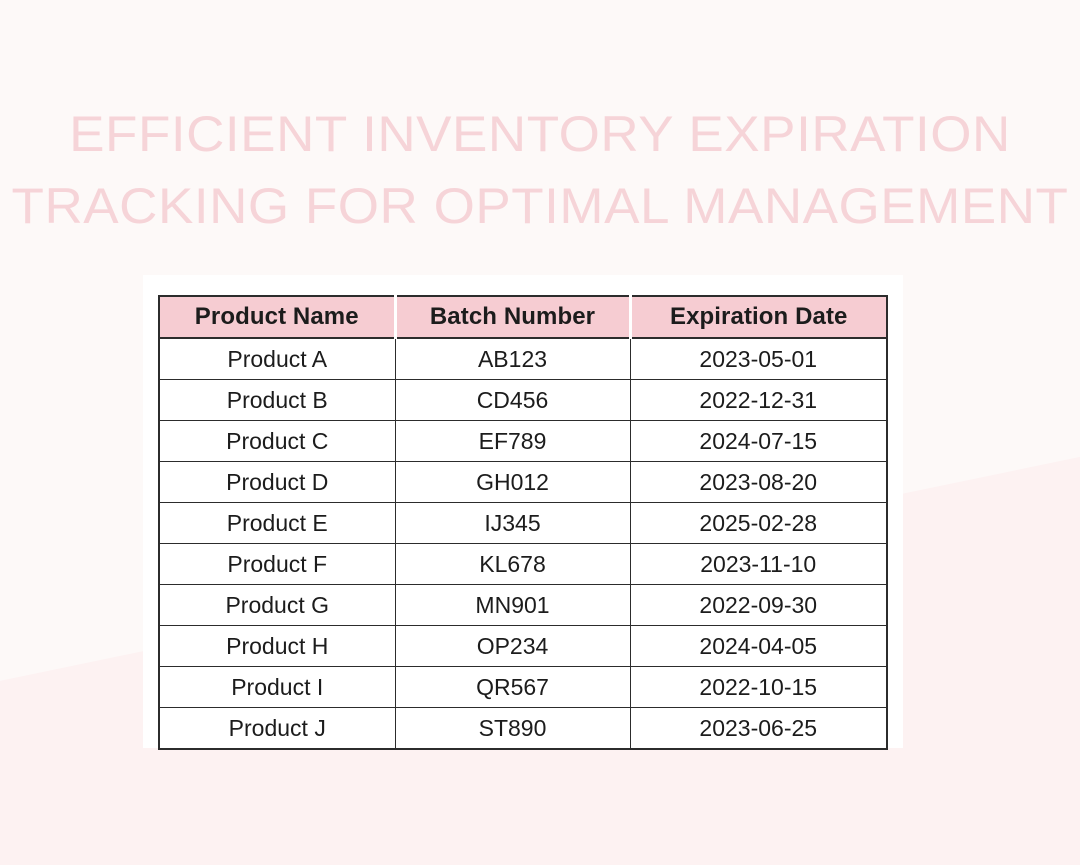  Describe the element at coordinates (513, 564) in the screenshot. I see `cell-batch-number: KL678` at that location.